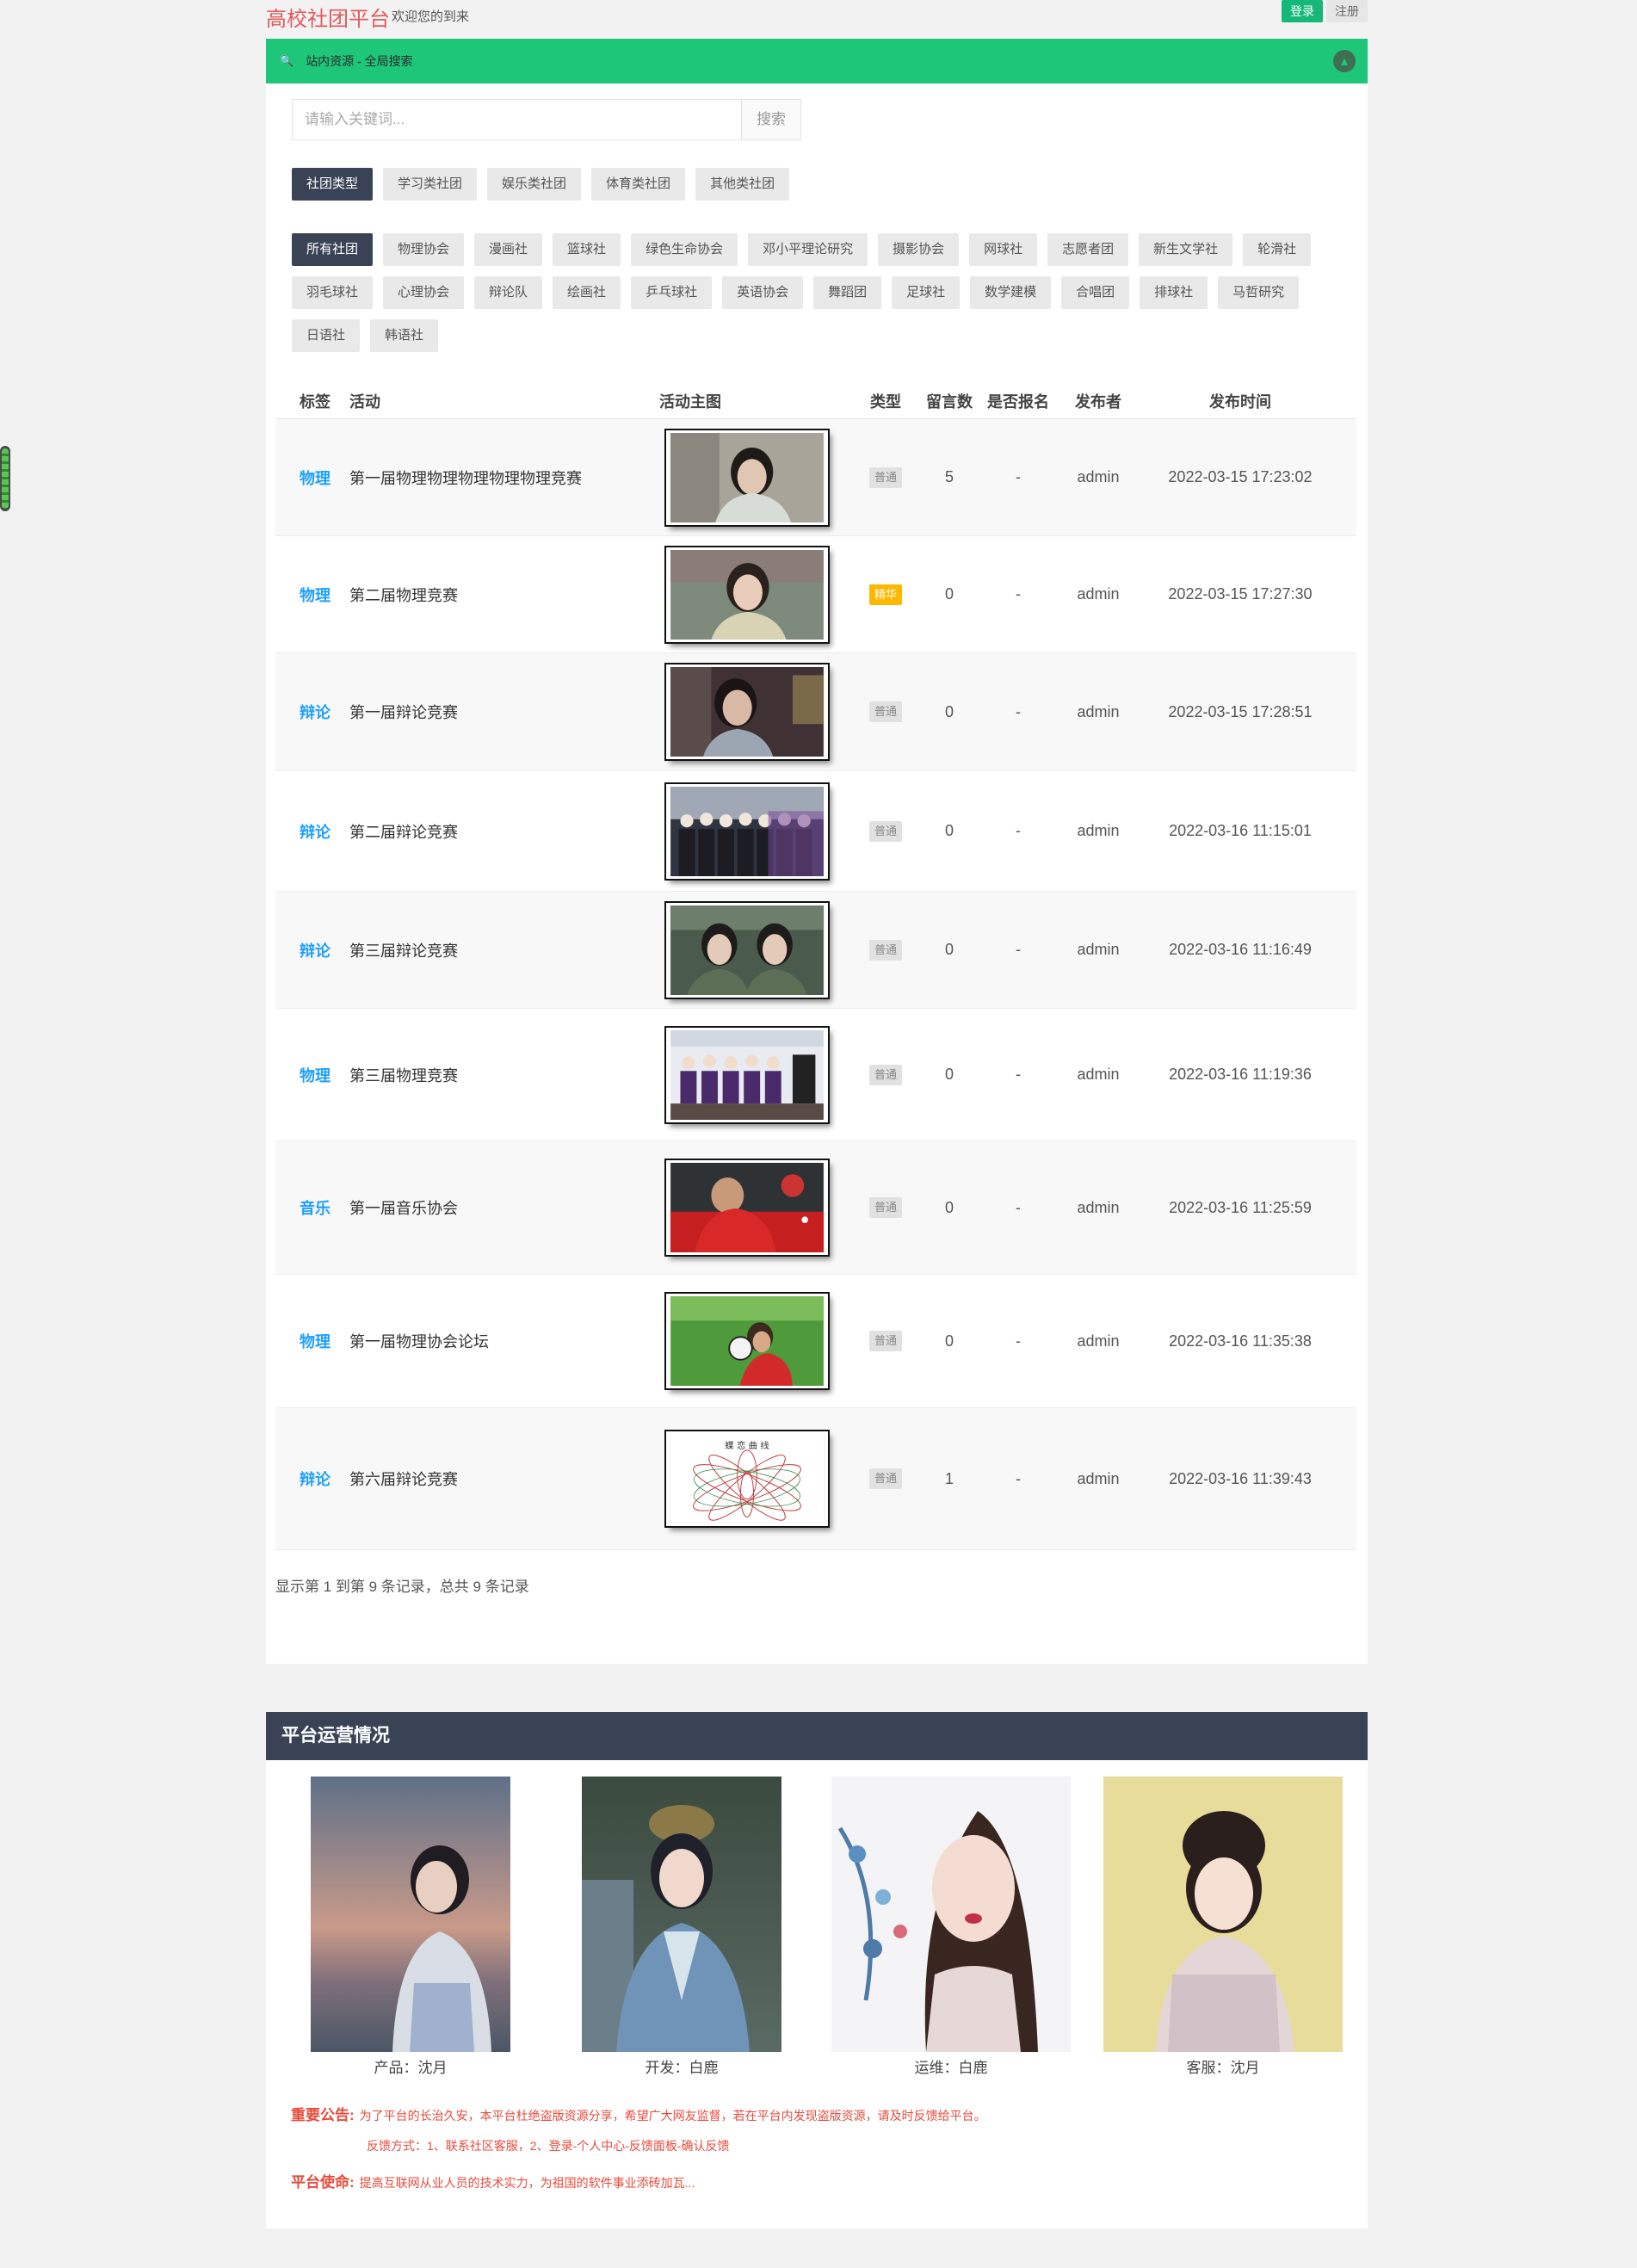 This screenshot has width=1637, height=2268. What do you see at coordinates (1240, 1478) in the screenshot?
I see `row-publish-time: 2022-03-16 11:39:43` at bounding box center [1240, 1478].